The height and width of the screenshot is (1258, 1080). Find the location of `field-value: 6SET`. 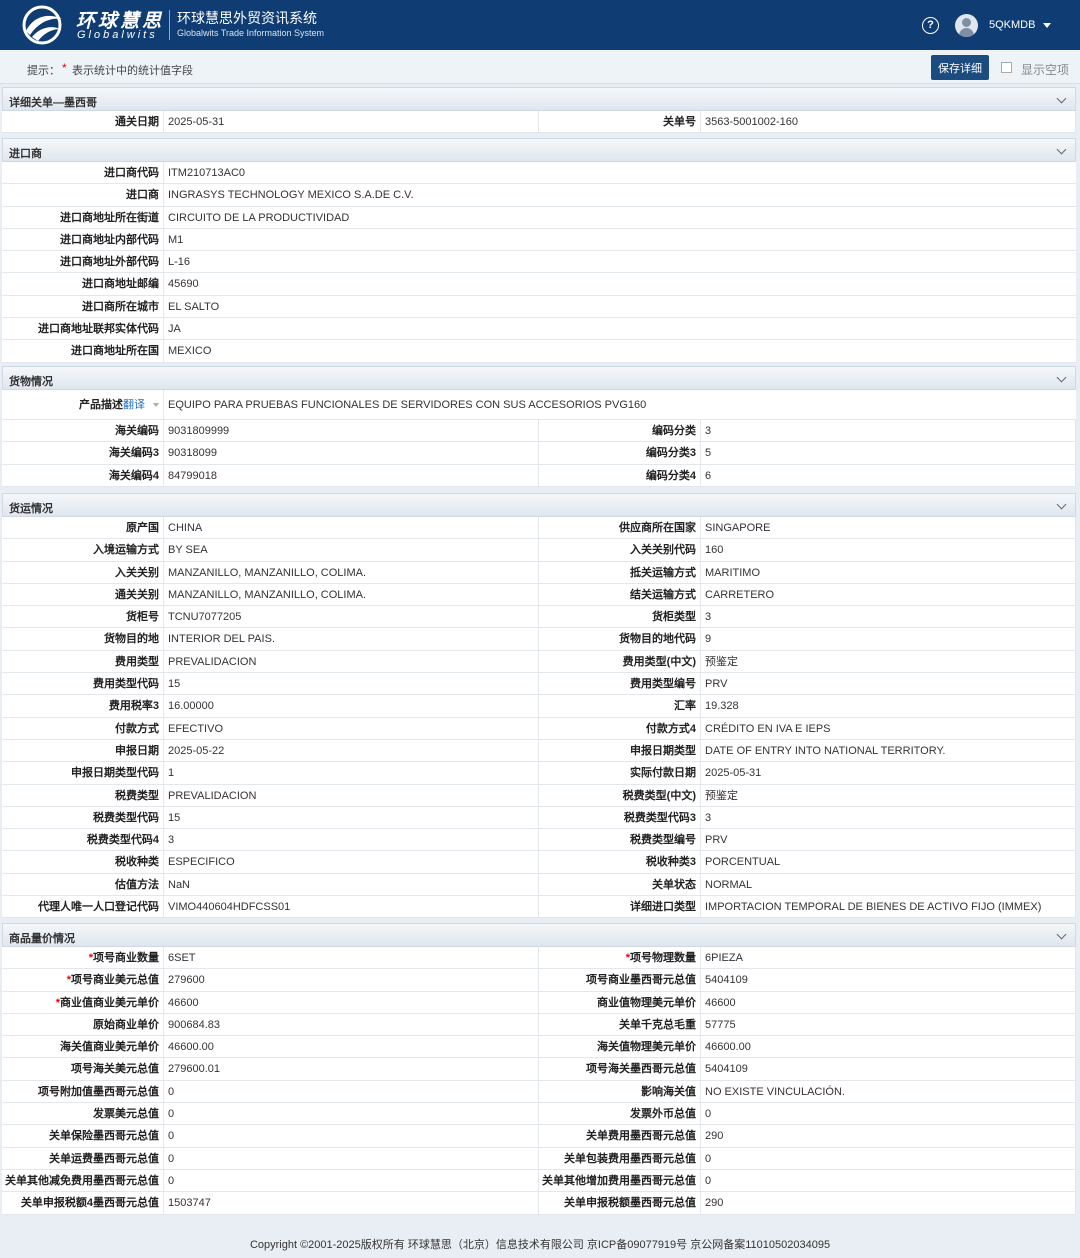

field-value: 6SET is located at coordinates (351, 958).